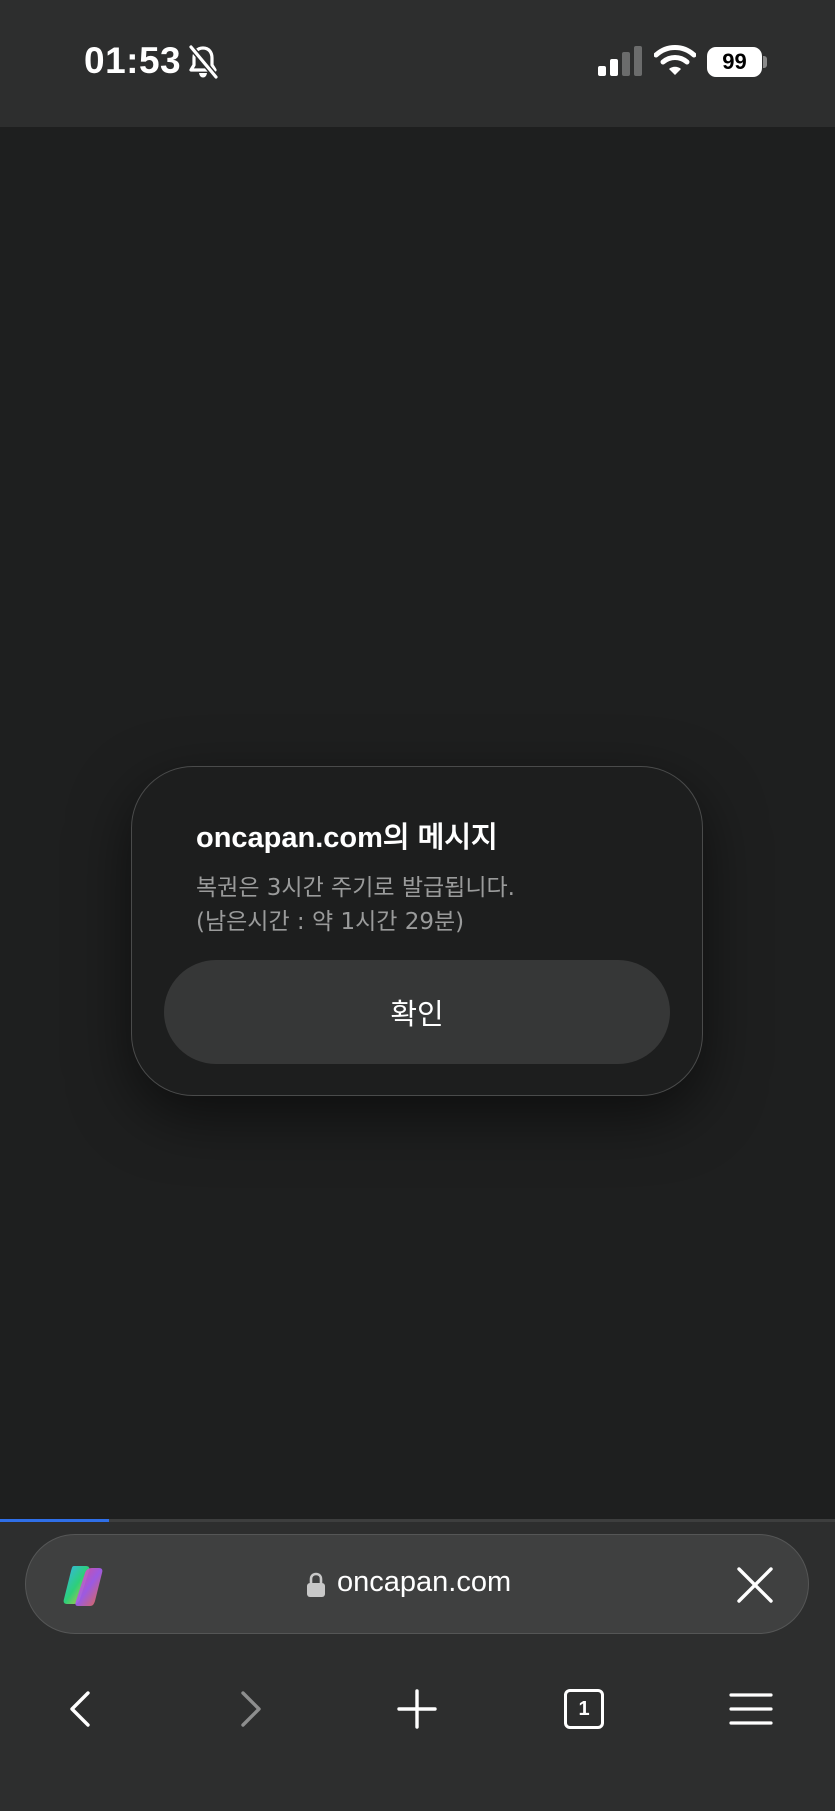 This screenshot has height=1811, width=835. What do you see at coordinates (417, 1789) in the screenshot?
I see `home-indicator-area` at bounding box center [417, 1789].